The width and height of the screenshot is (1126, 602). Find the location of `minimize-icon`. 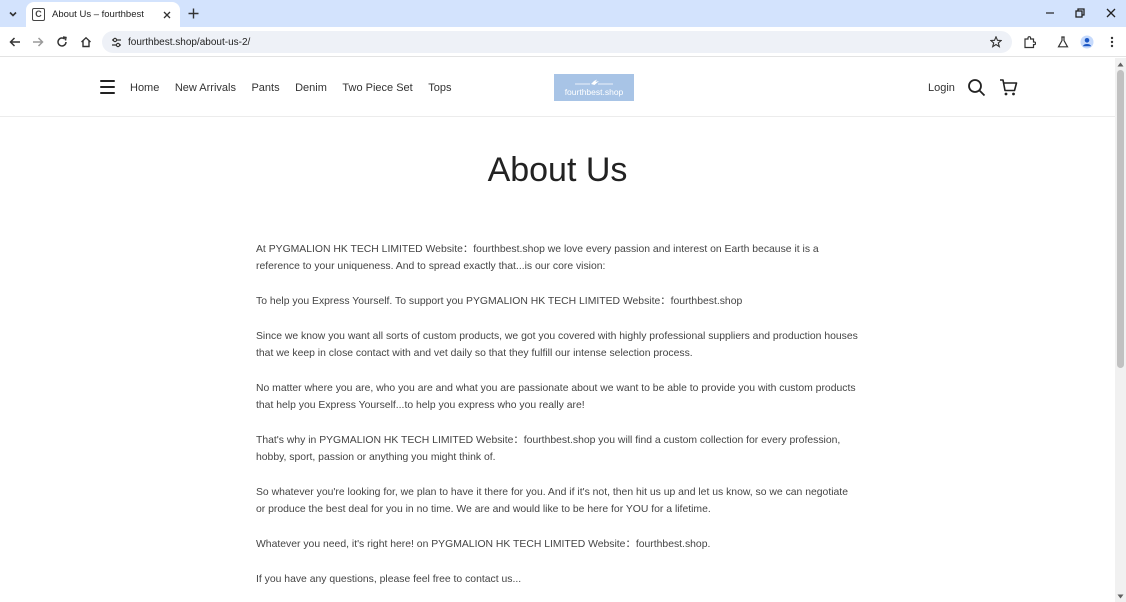

minimize-icon is located at coordinates (1050, 13).